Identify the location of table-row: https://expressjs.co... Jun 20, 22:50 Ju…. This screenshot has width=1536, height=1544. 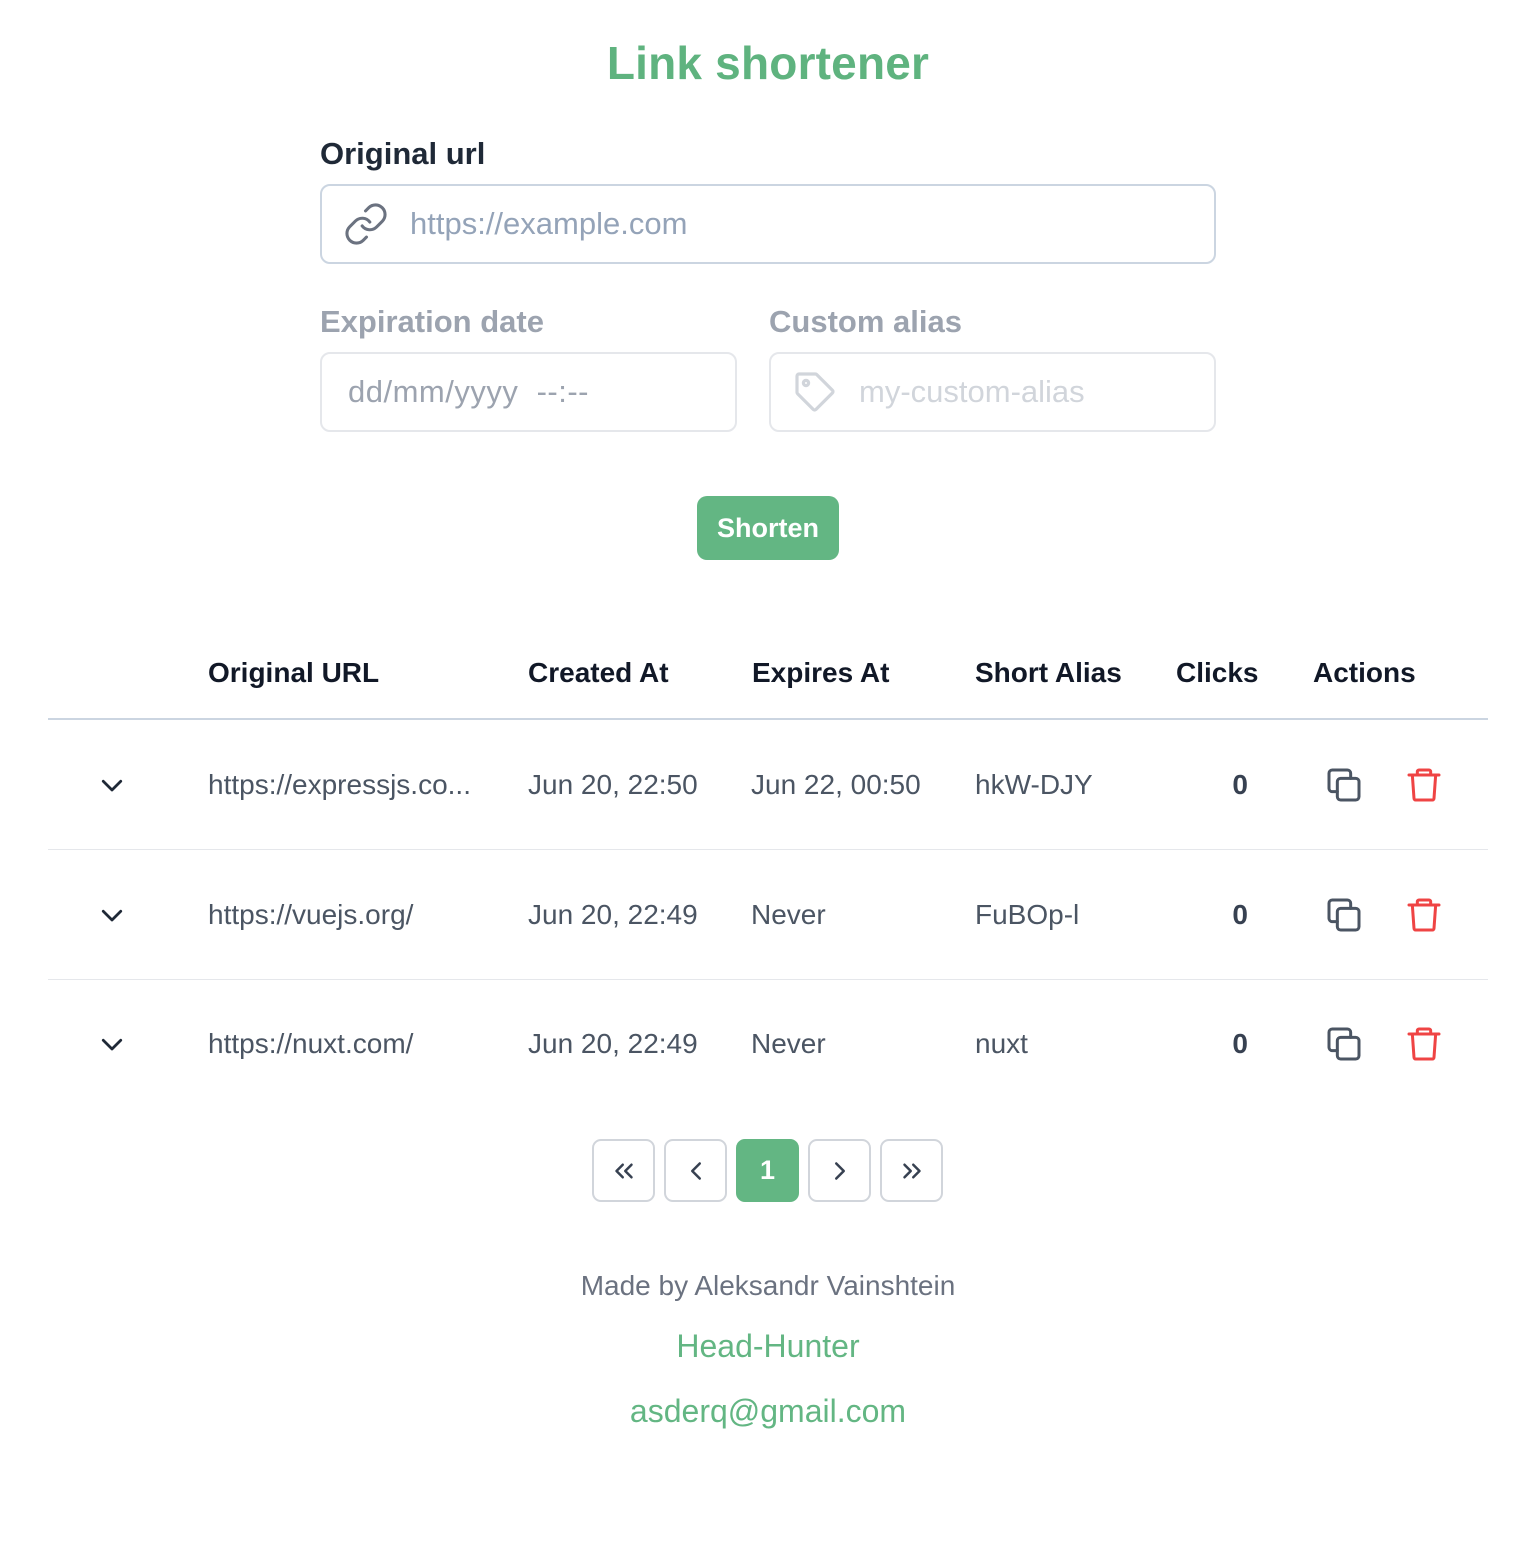
(768, 785).